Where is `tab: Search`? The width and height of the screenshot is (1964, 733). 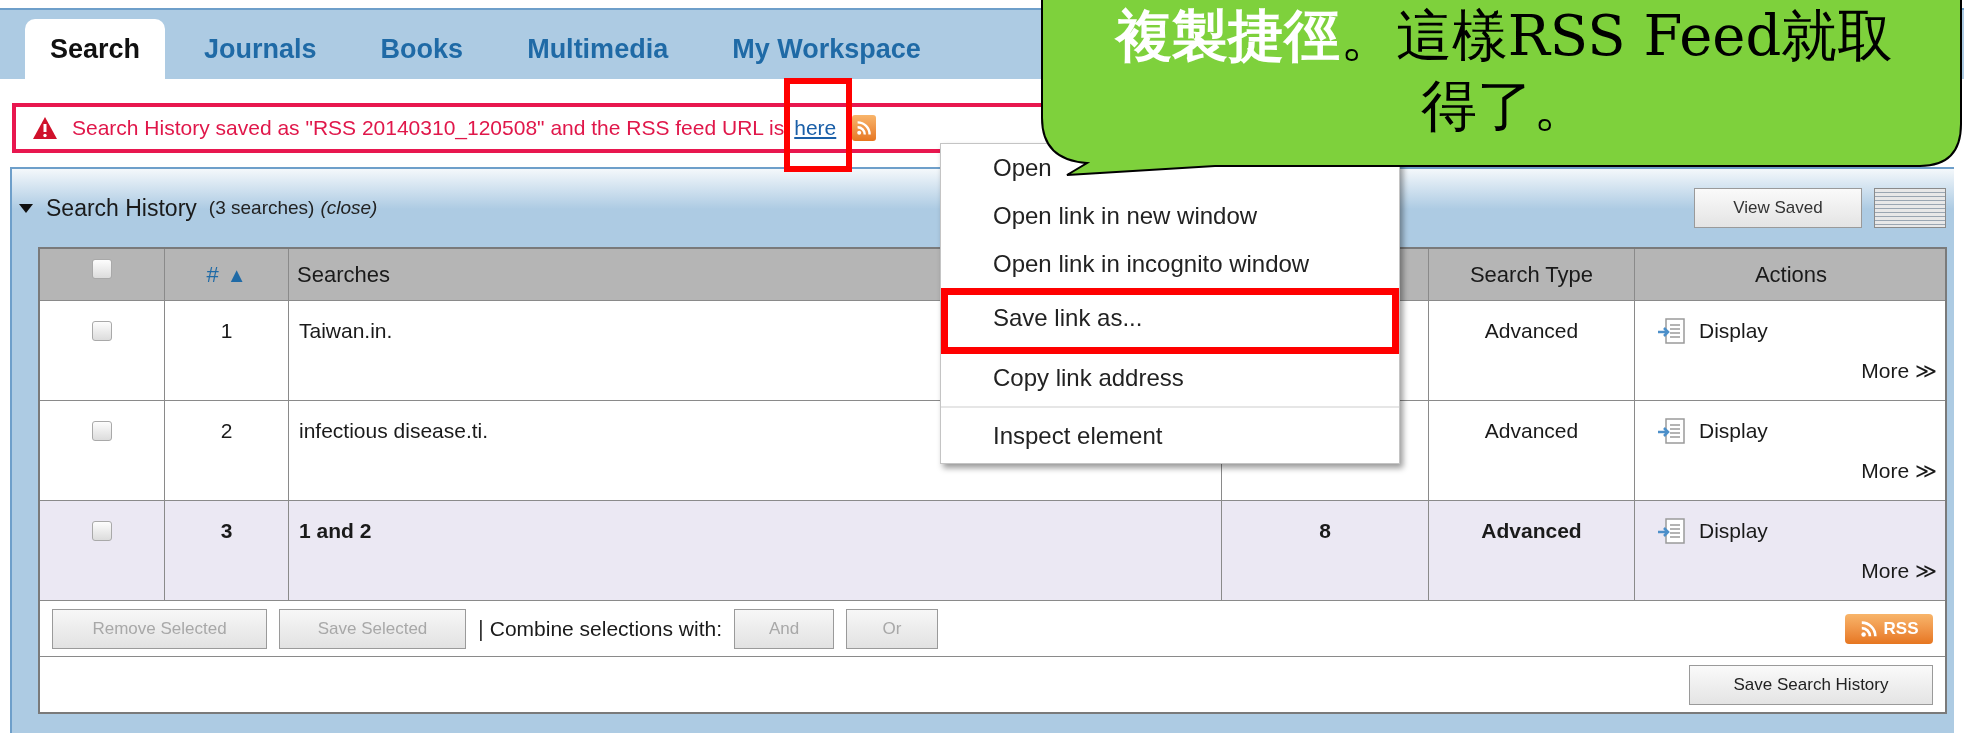
tab: Search is located at coordinates (95, 49).